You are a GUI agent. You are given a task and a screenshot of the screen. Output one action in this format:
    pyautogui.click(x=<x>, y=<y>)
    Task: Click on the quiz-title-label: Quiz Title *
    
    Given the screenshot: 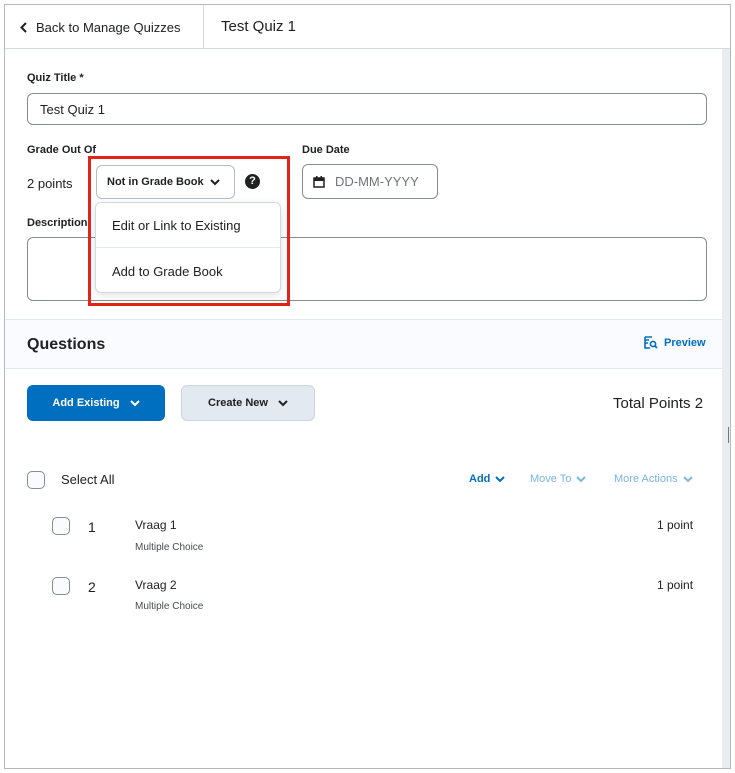 What is the action you would take?
    pyautogui.click(x=55, y=78)
    